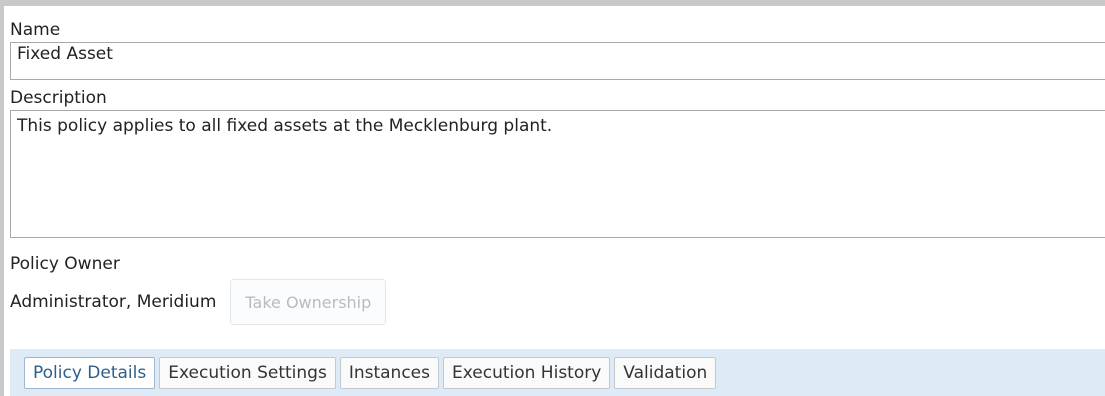  Describe the element at coordinates (90, 372) in the screenshot. I see `tab-policy-details: Policy Details` at that location.